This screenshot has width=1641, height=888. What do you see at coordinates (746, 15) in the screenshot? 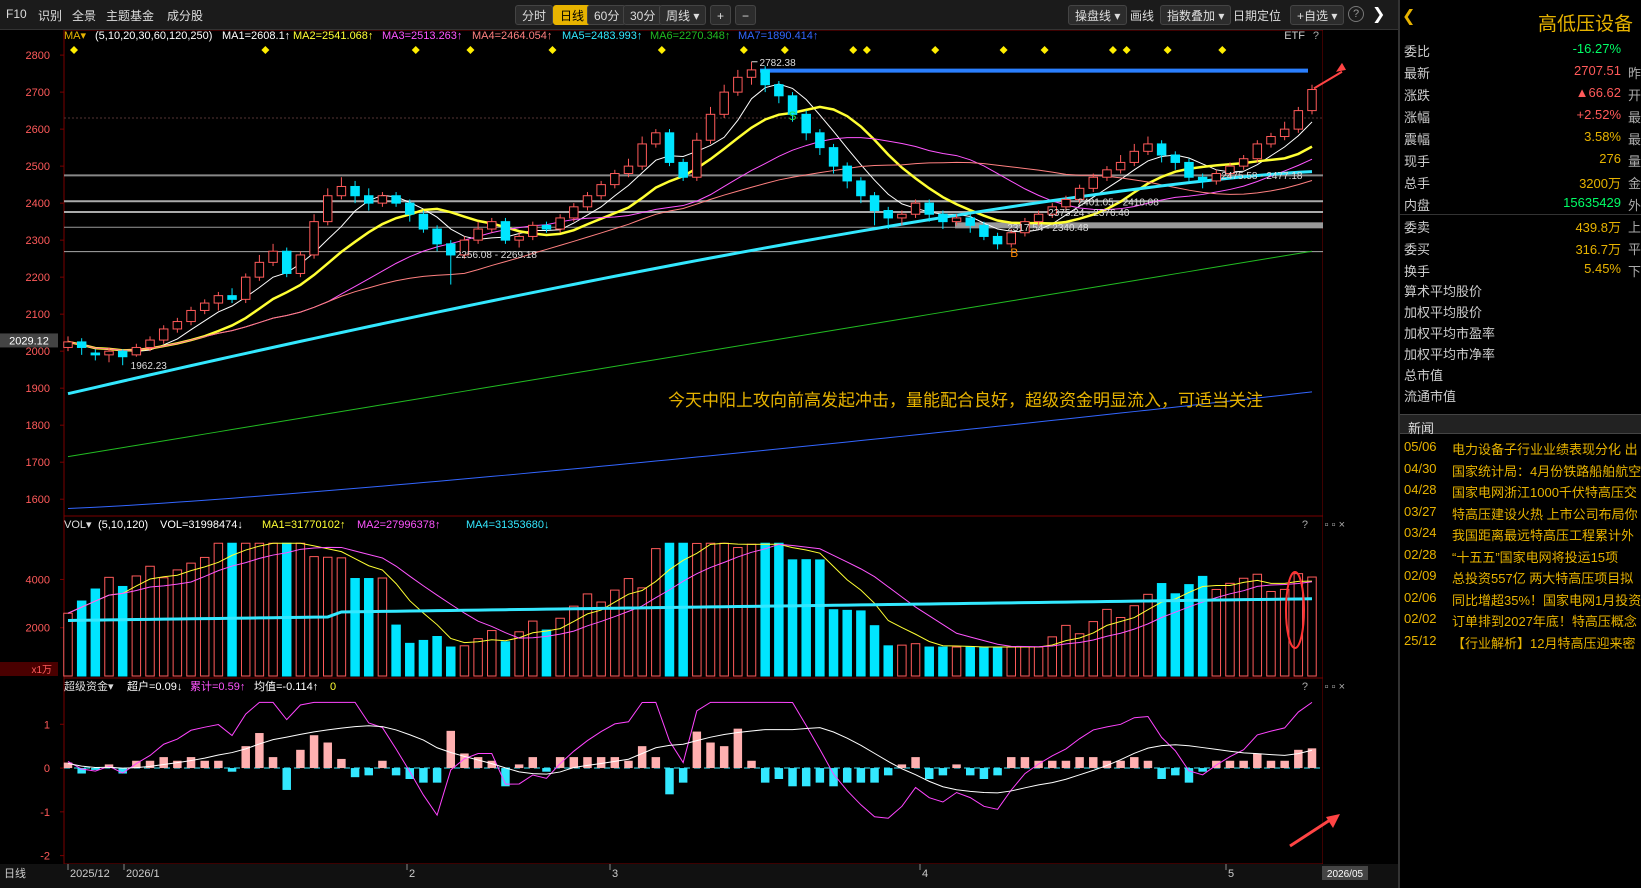
I see `zoom-out-button: −` at bounding box center [746, 15].